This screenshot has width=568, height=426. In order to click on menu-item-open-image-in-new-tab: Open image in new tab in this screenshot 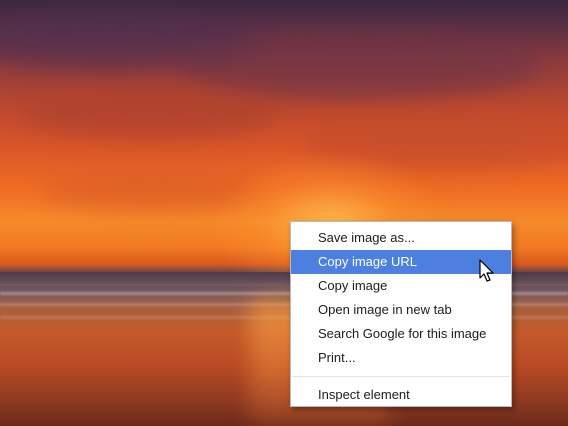, I will do `click(401, 310)`.